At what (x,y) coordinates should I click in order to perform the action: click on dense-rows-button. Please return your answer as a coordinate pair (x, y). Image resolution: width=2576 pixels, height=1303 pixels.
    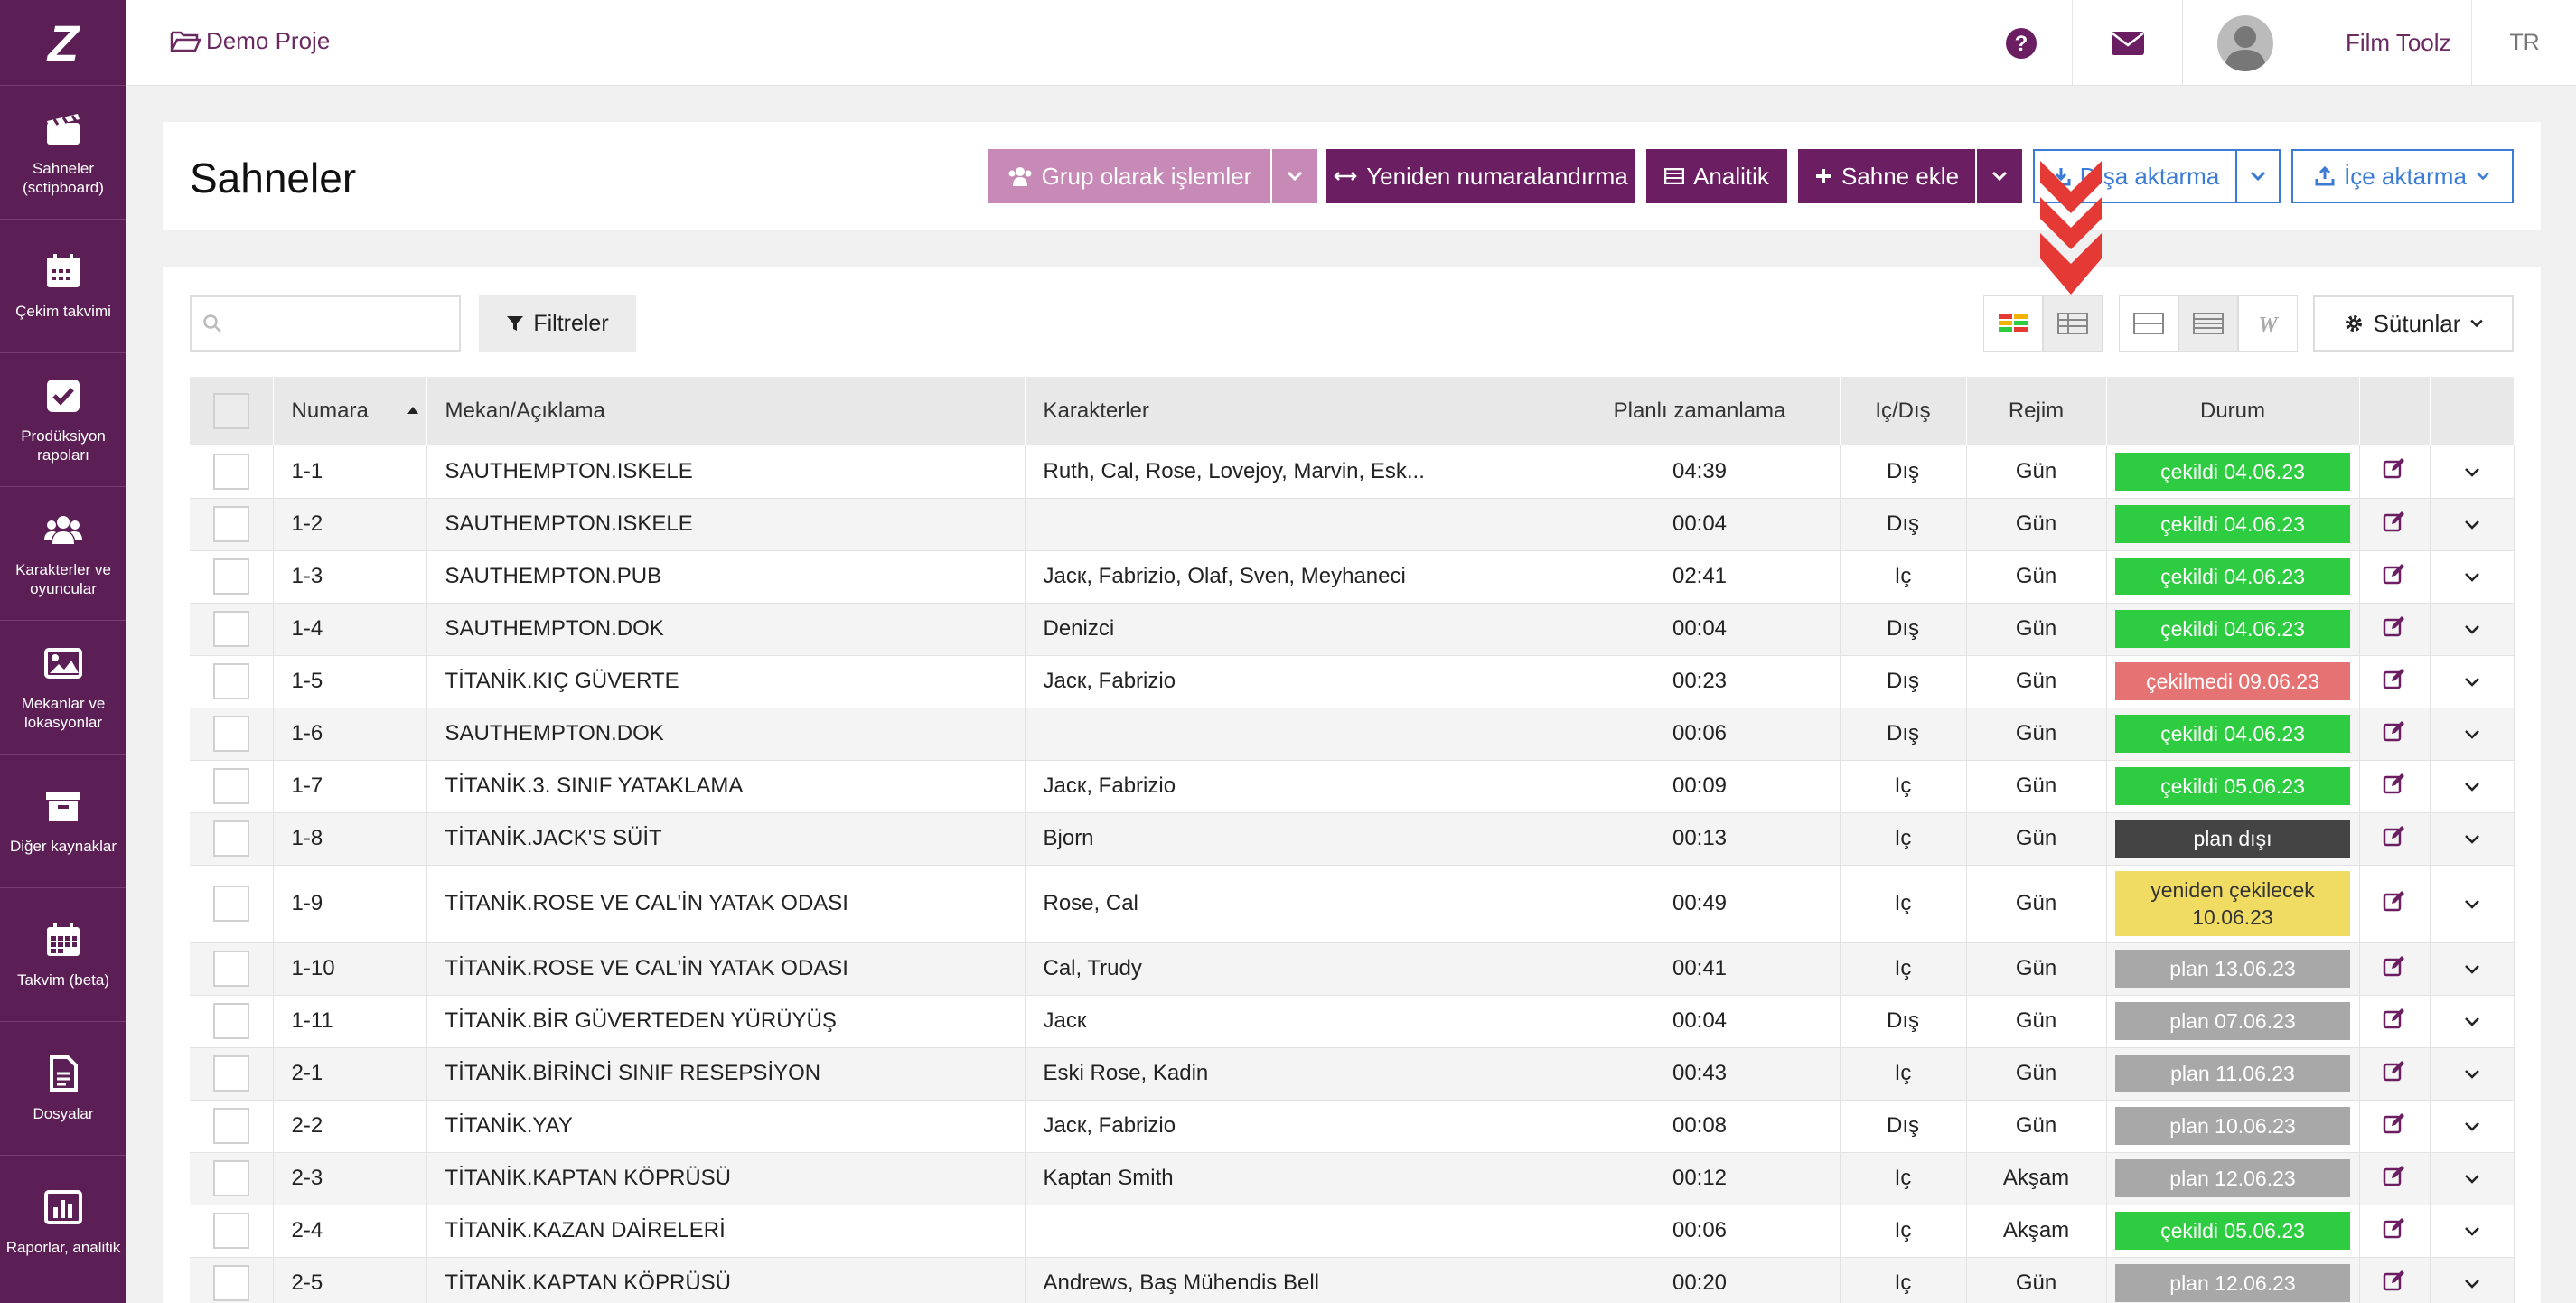
    Looking at the image, I should click on (2208, 323).